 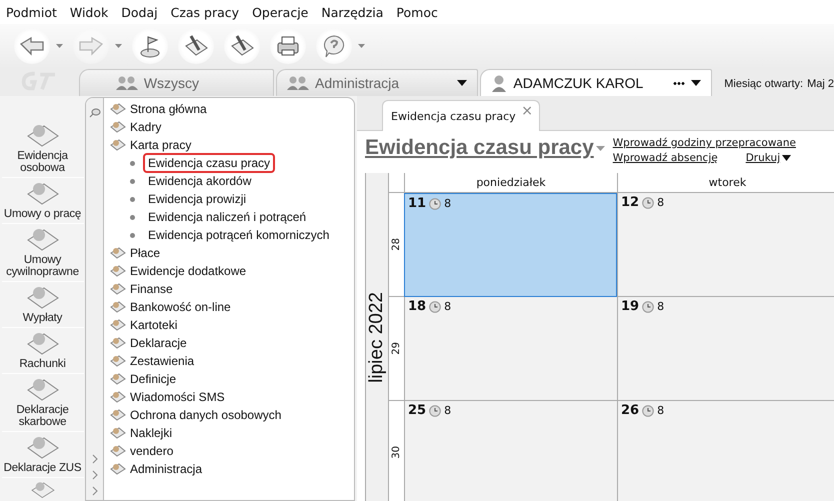 What do you see at coordinates (665, 158) in the screenshot?
I see `link: Wprowadź absencję` at bounding box center [665, 158].